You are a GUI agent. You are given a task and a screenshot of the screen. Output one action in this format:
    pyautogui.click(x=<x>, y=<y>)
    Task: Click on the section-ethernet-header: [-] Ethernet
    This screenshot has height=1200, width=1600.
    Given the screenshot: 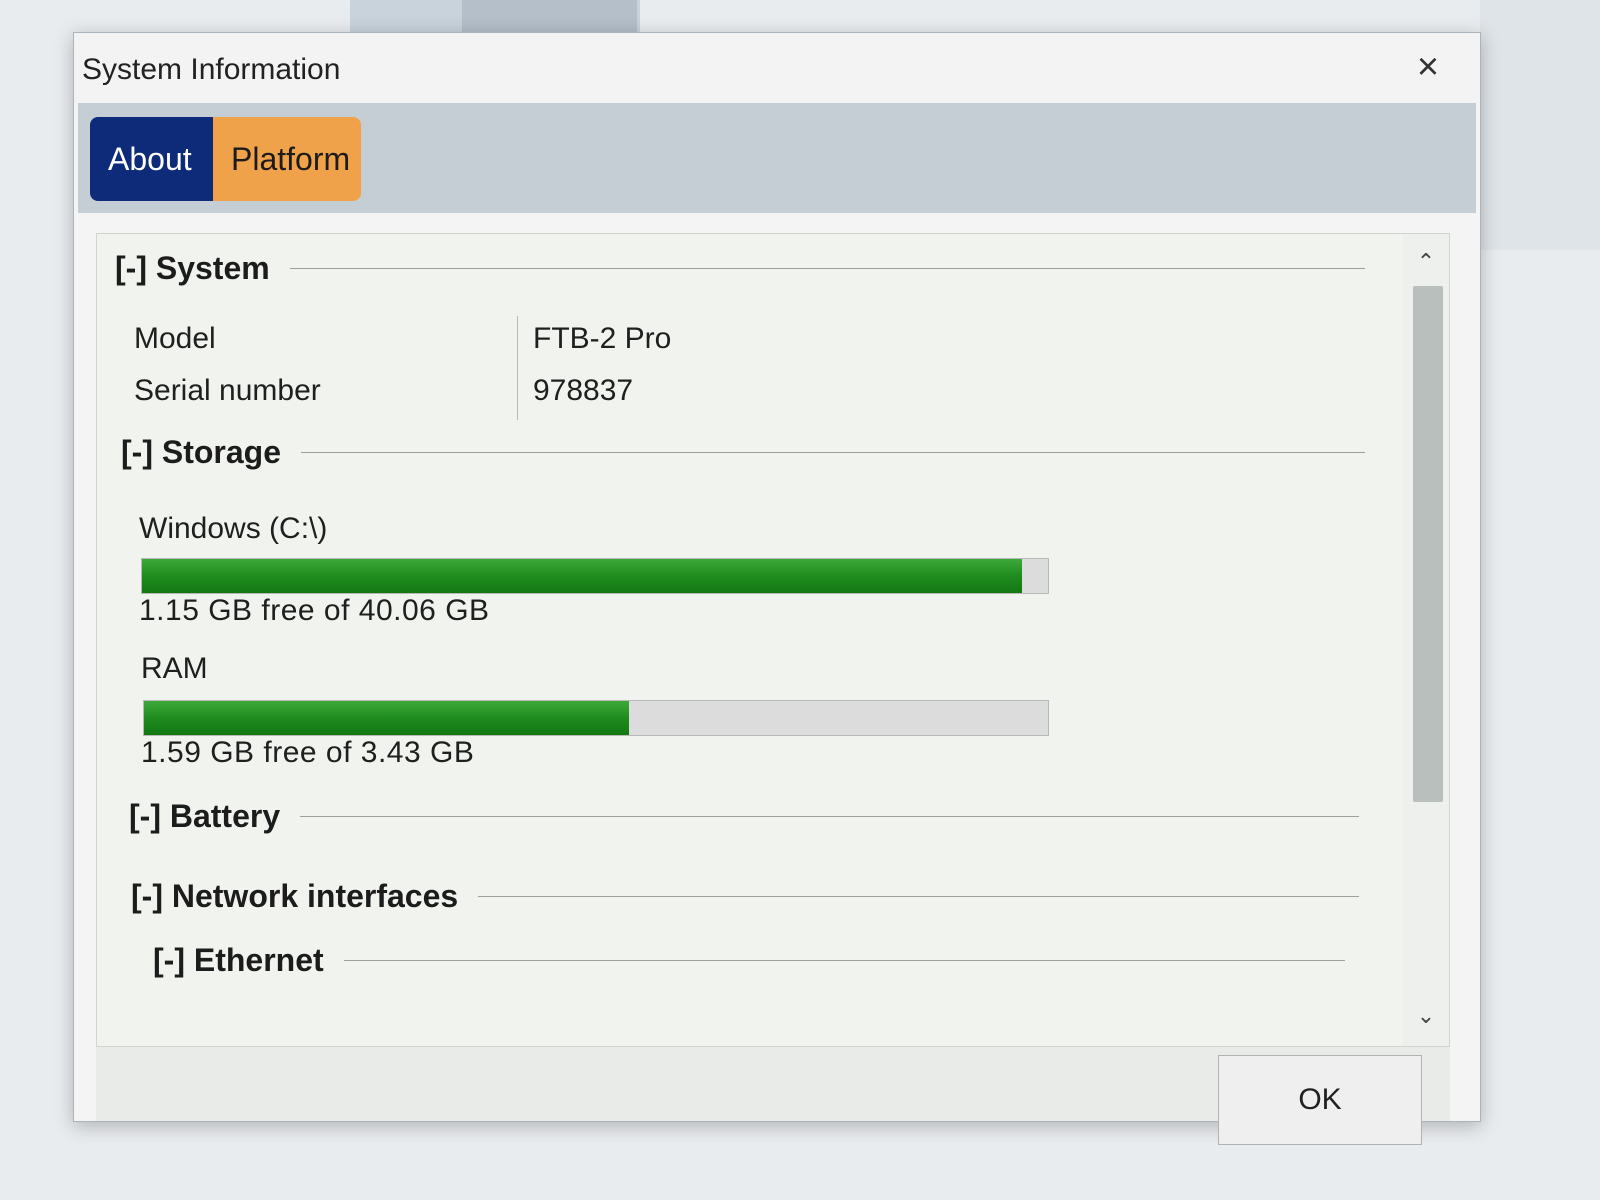 What is the action you would take?
    pyautogui.click(x=749, y=960)
    